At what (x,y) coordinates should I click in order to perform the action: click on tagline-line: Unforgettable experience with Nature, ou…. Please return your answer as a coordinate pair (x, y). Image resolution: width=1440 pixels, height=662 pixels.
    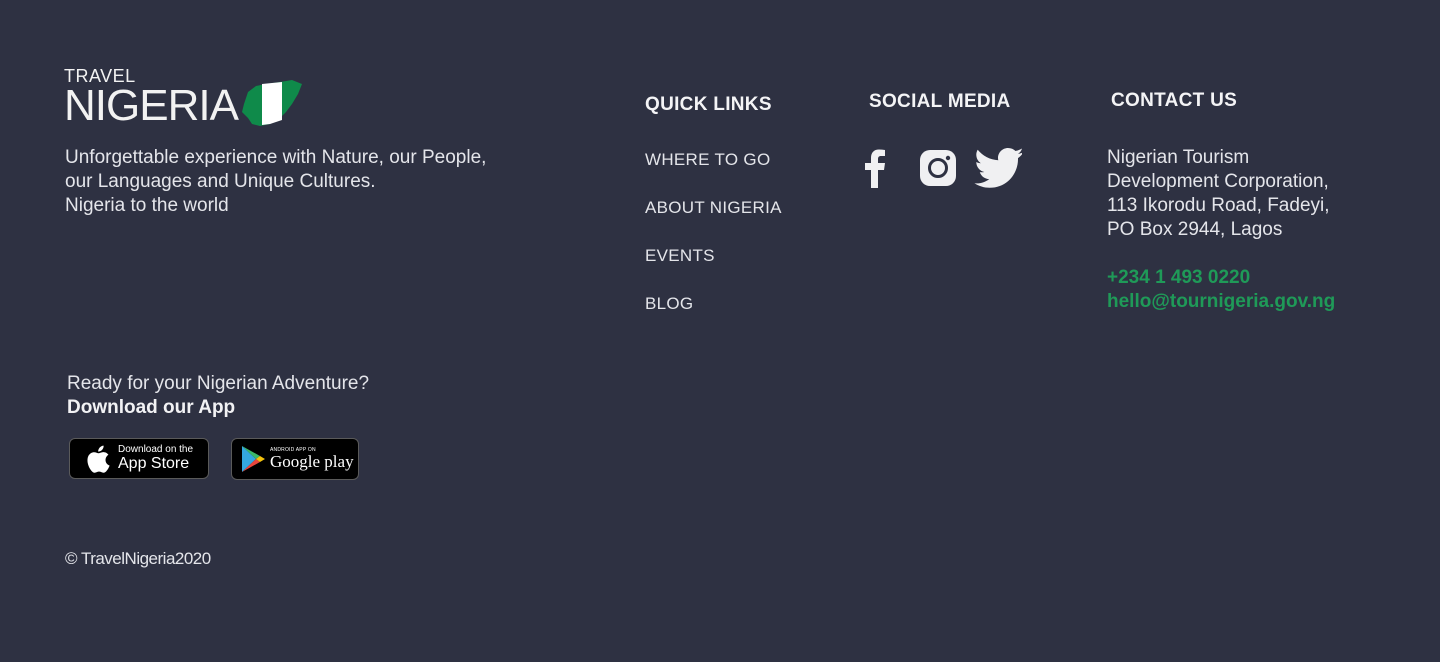
    Looking at the image, I should click on (276, 157).